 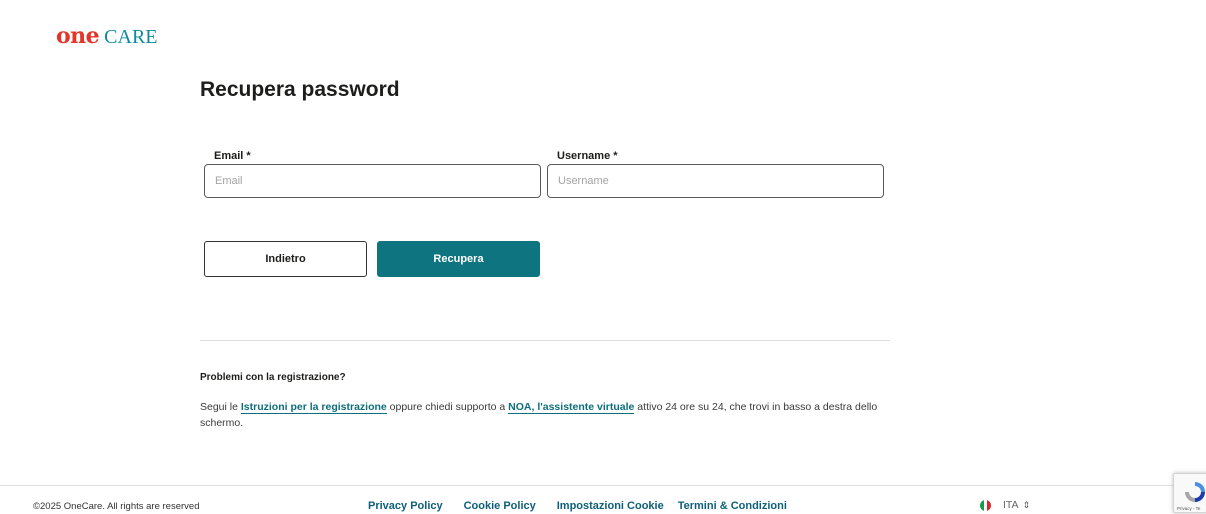 I want to click on recover-button: Recupera, so click(x=458, y=259).